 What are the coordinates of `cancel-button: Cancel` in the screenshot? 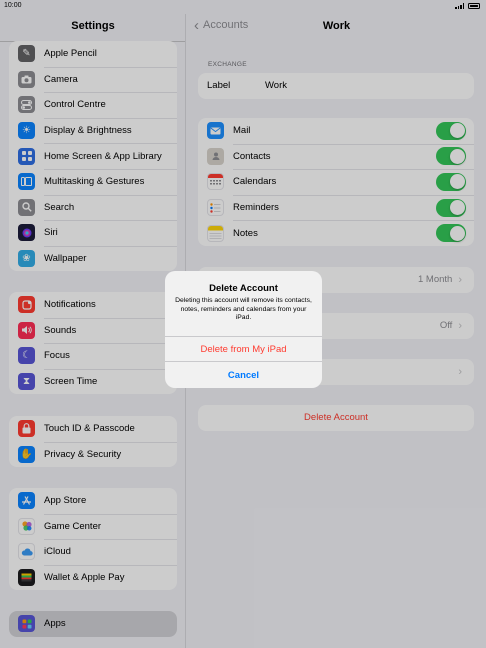 It's located at (243, 374).